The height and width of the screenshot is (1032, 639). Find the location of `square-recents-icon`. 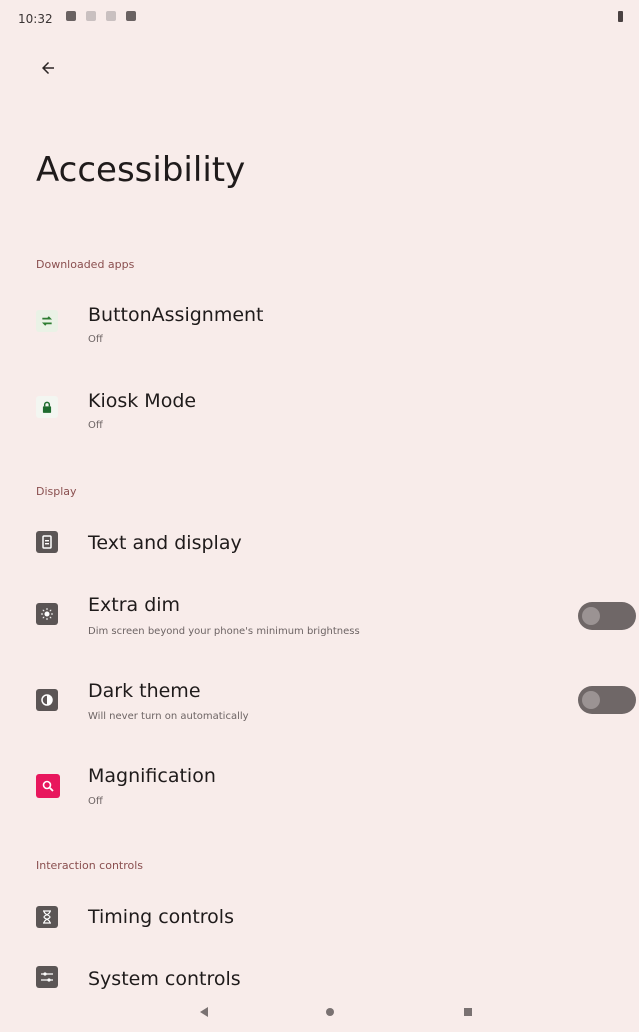

square-recents-icon is located at coordinates (468, 1012).